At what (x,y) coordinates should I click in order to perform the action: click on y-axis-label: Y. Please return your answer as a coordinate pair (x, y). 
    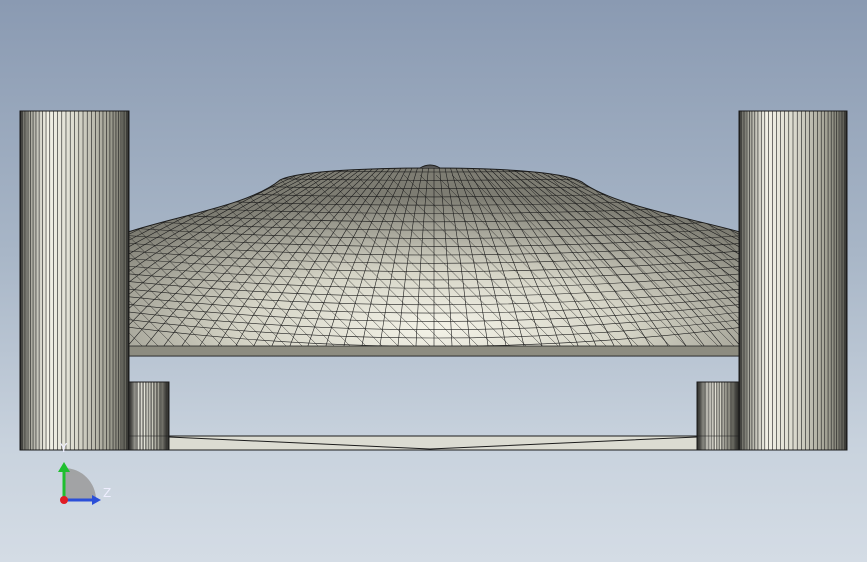
    Looking at the image, I should click on (63, 448).